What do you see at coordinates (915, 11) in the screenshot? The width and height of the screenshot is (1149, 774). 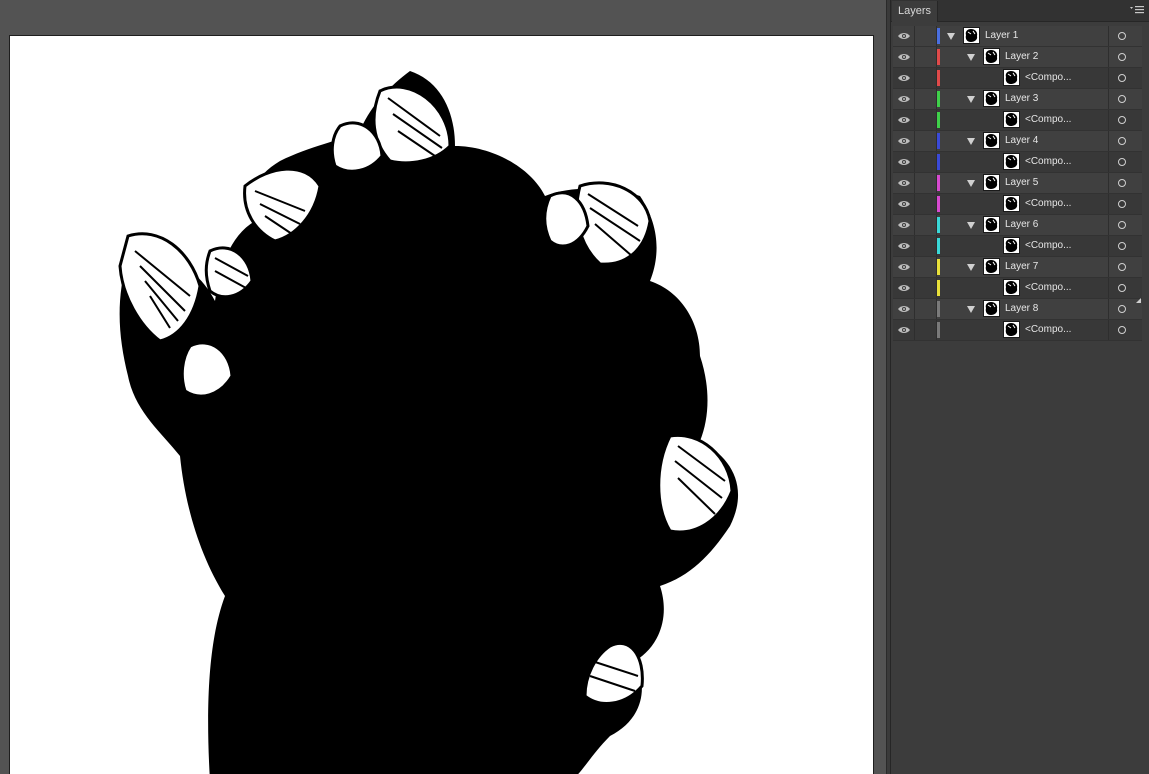 I see `tab-layers: Layers` at bounding box center [915, 11].